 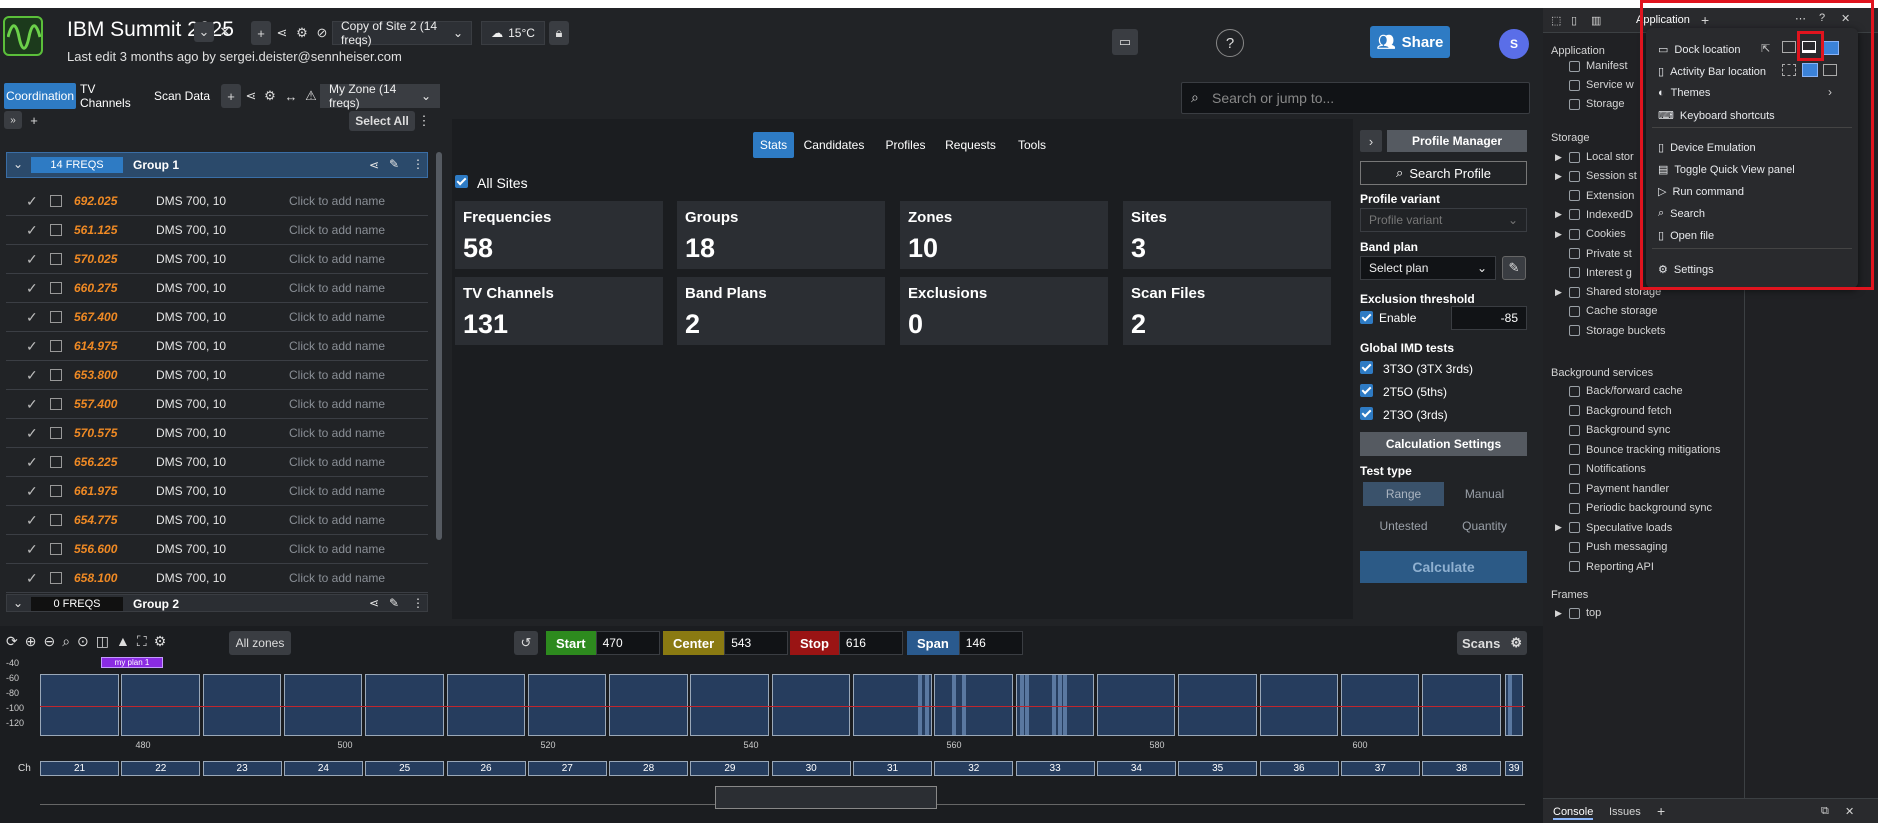 I want to click on share-button: 👥︎ Share, so click(x=1410, y=42).